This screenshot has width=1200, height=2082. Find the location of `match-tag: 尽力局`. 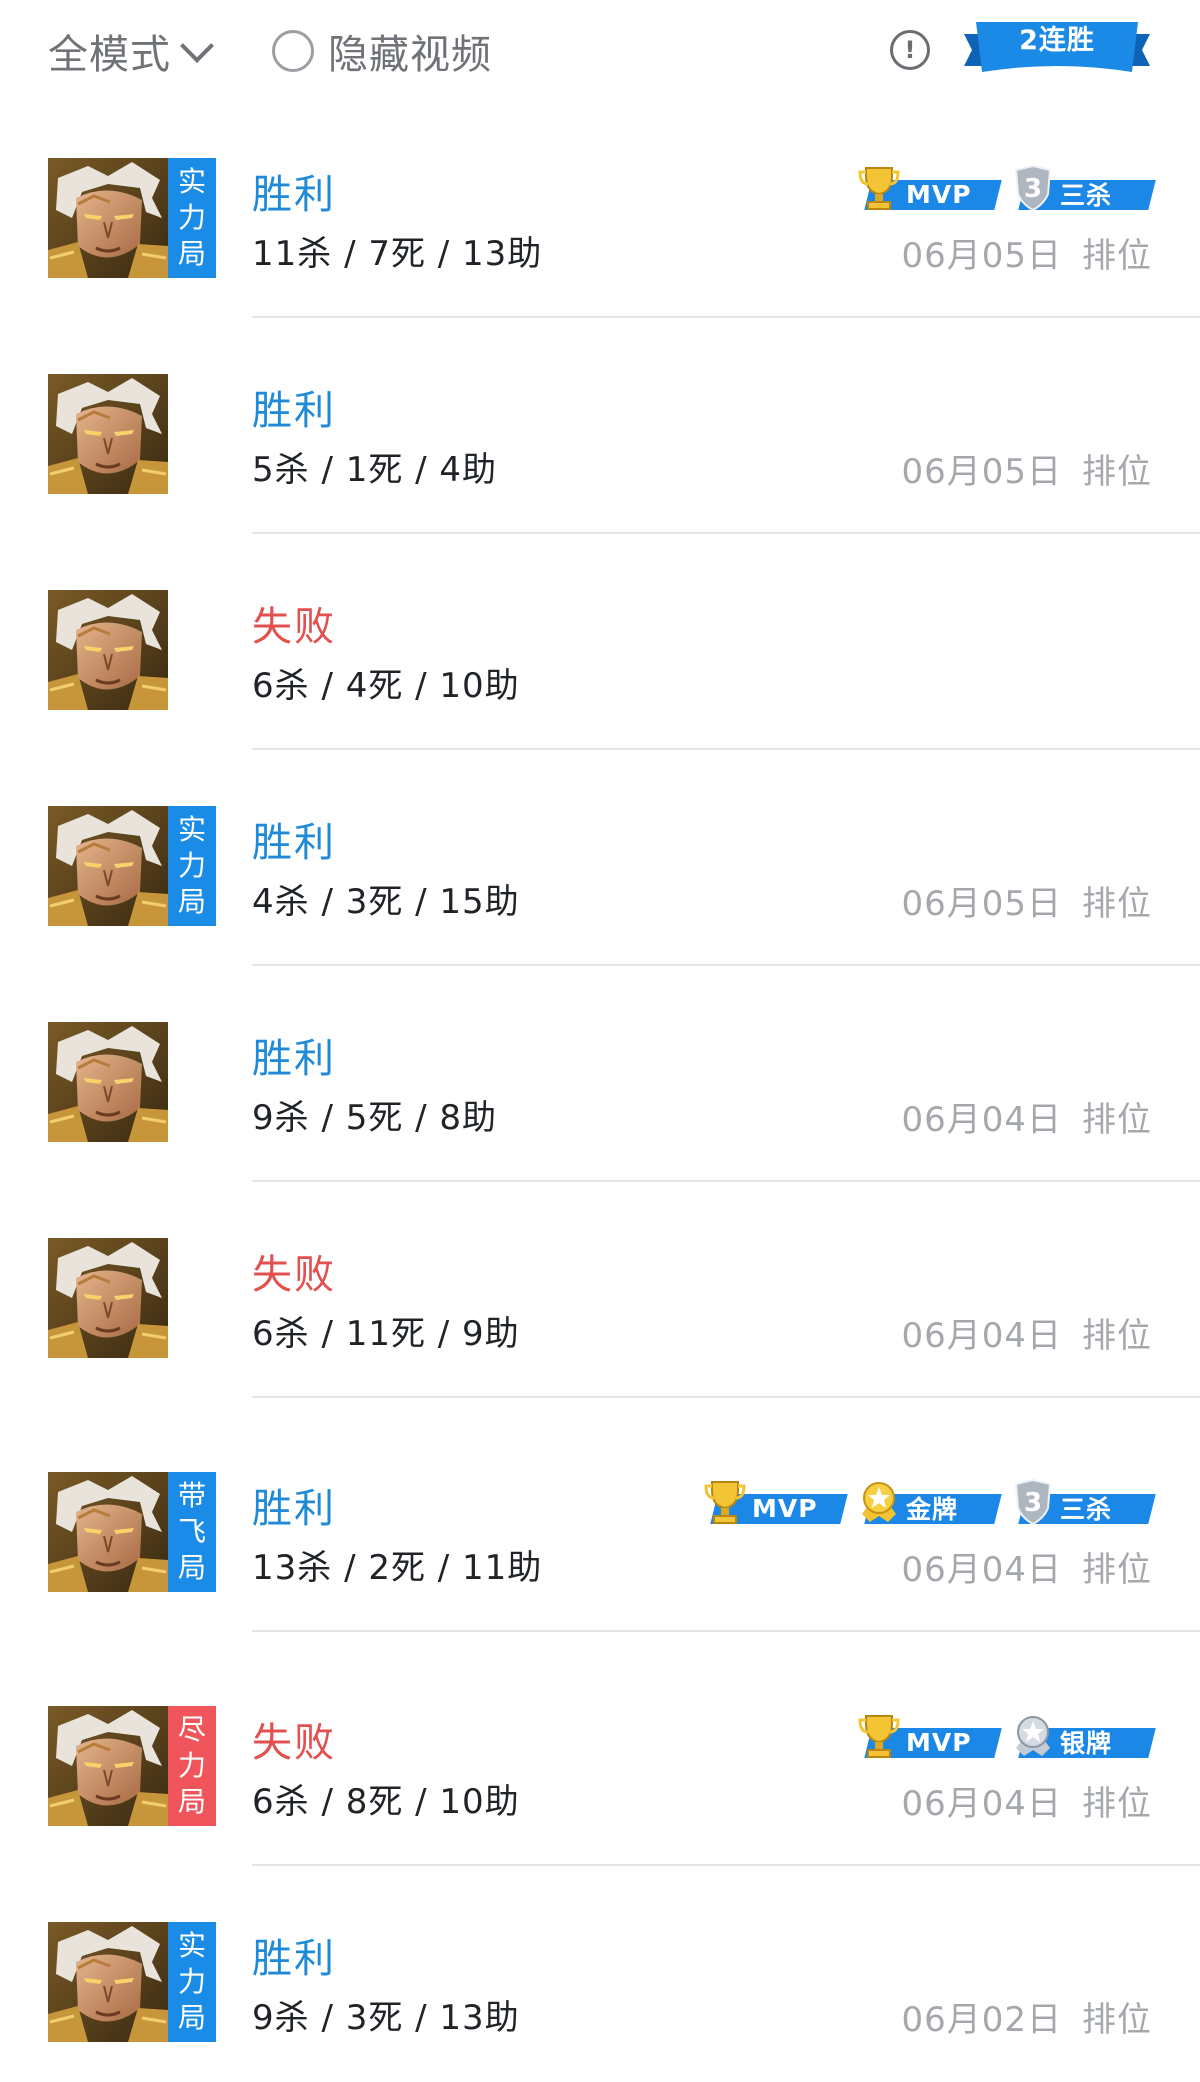

match-tag: 尽力局 is located at coordinates (192, 1766).